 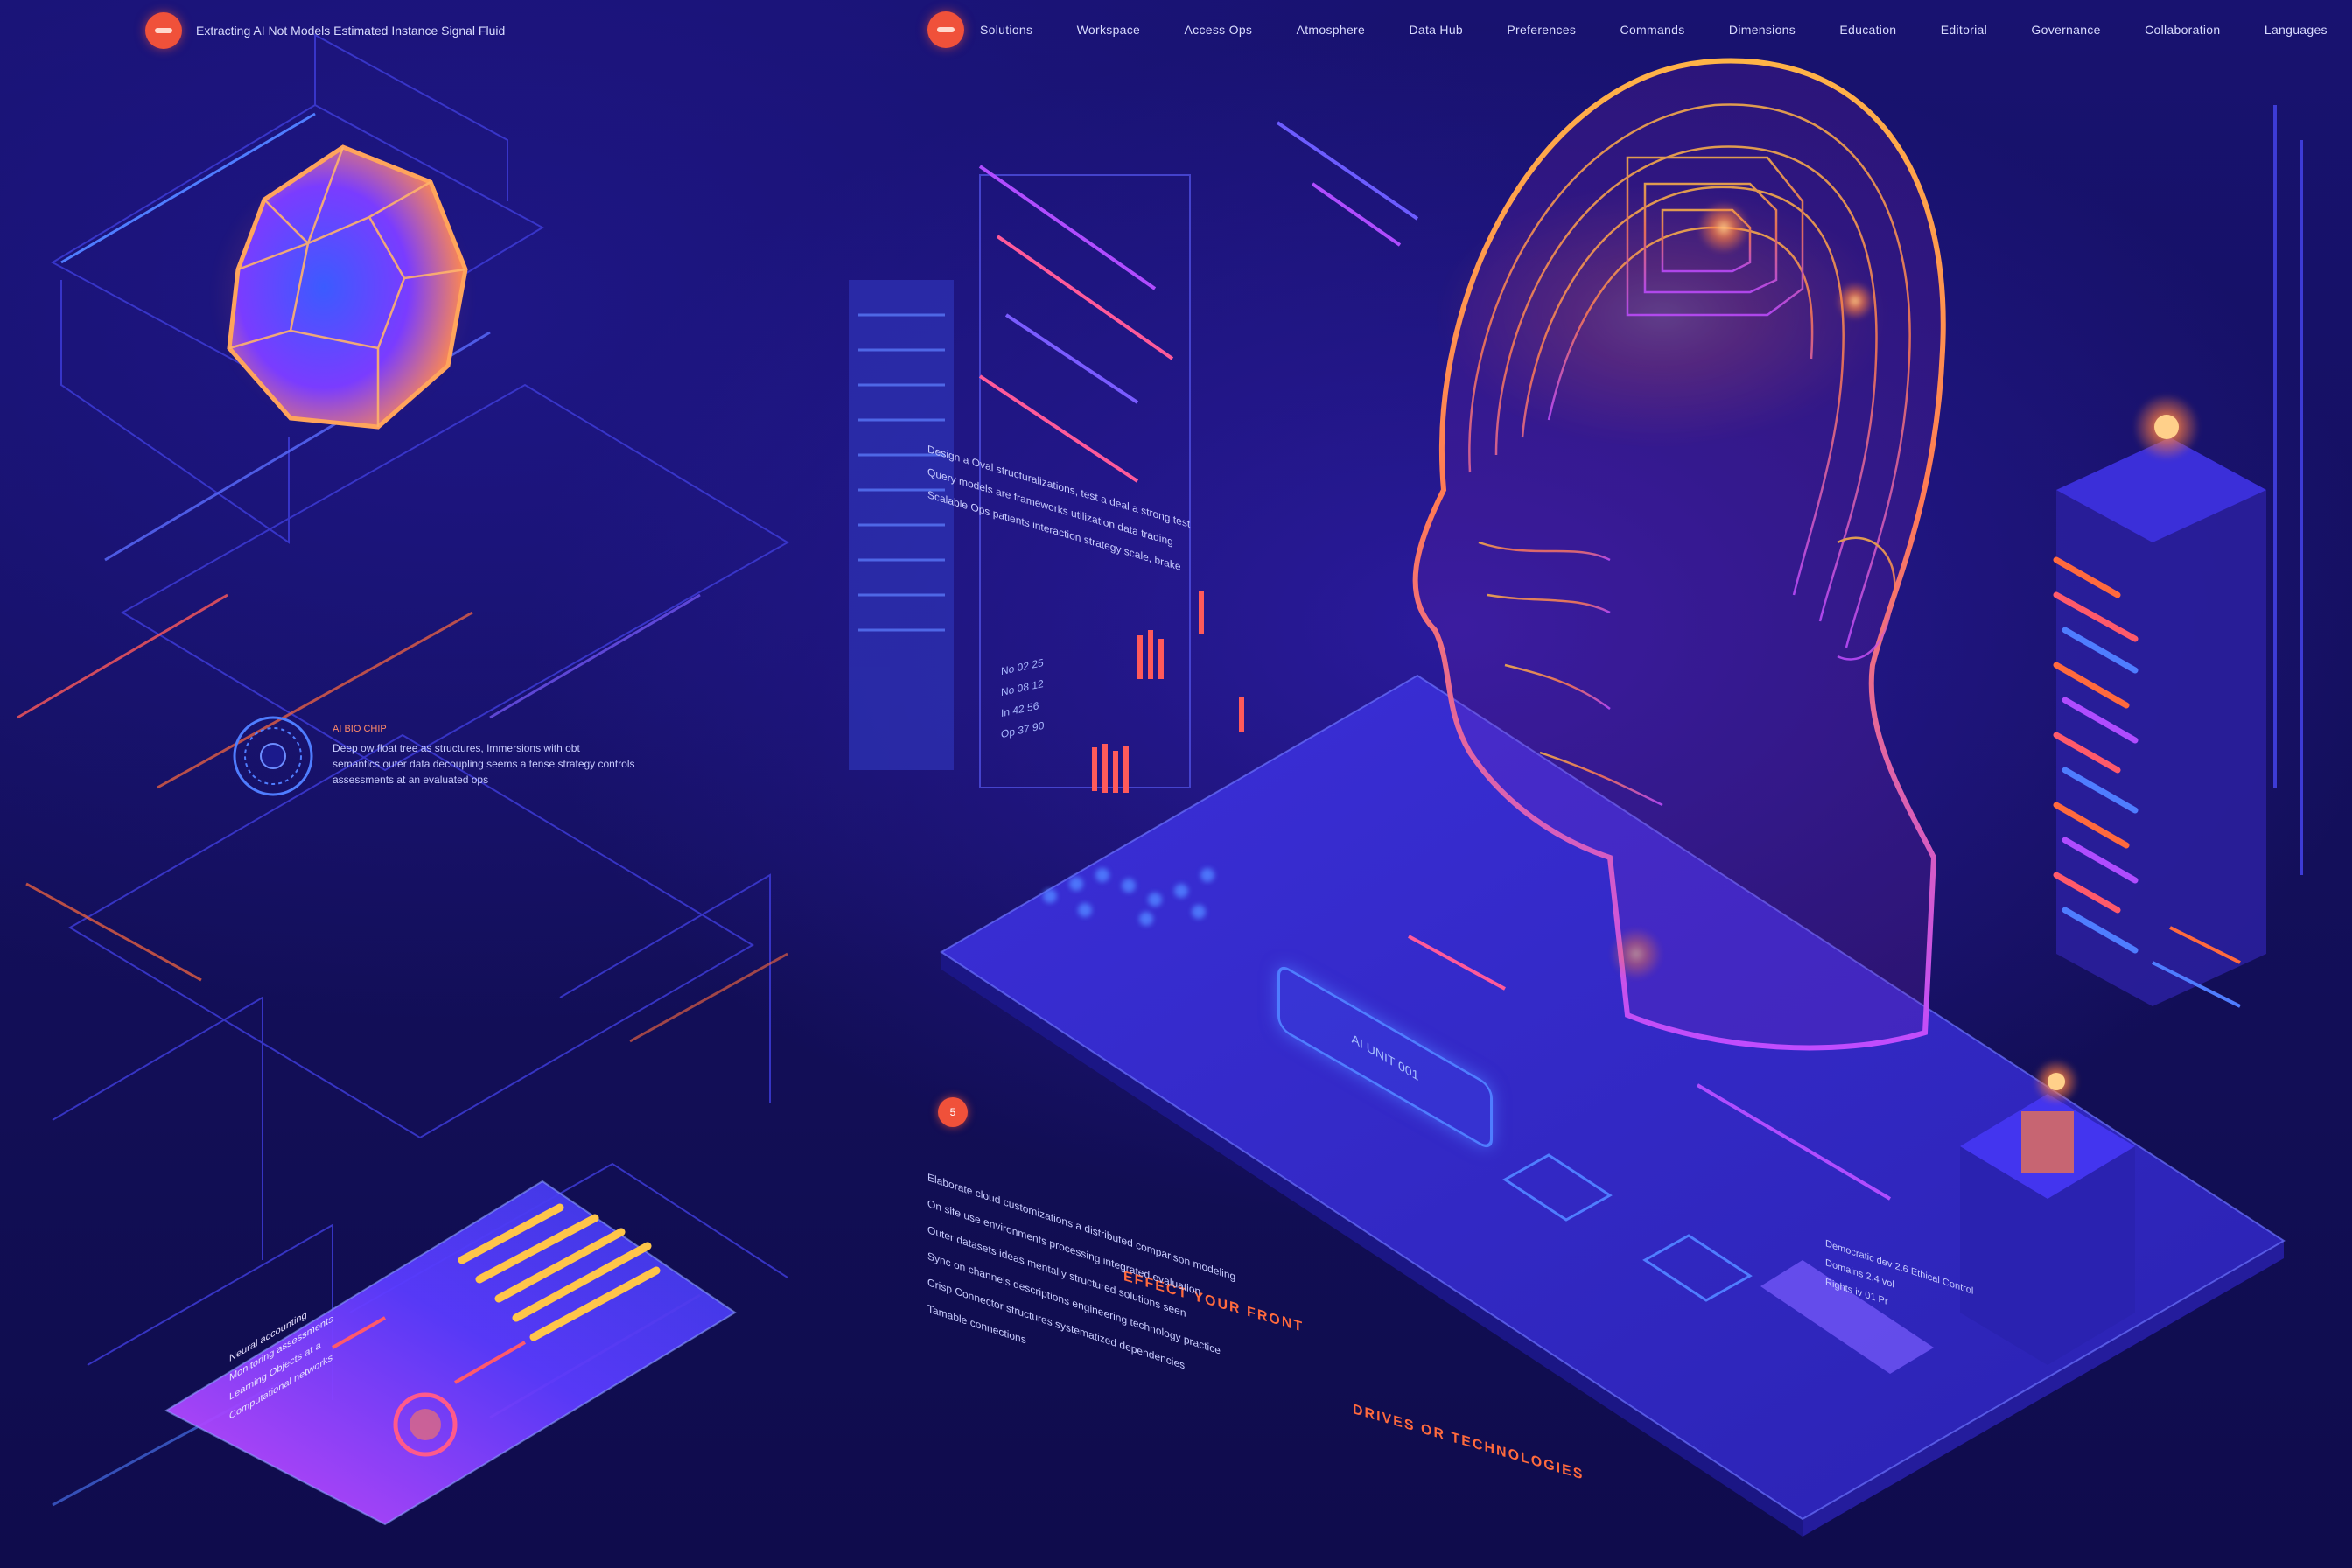 What do you see at coordinates (2159, 700) in the screenshot?
I see `right-tower` at bounding box center [2159, 700].